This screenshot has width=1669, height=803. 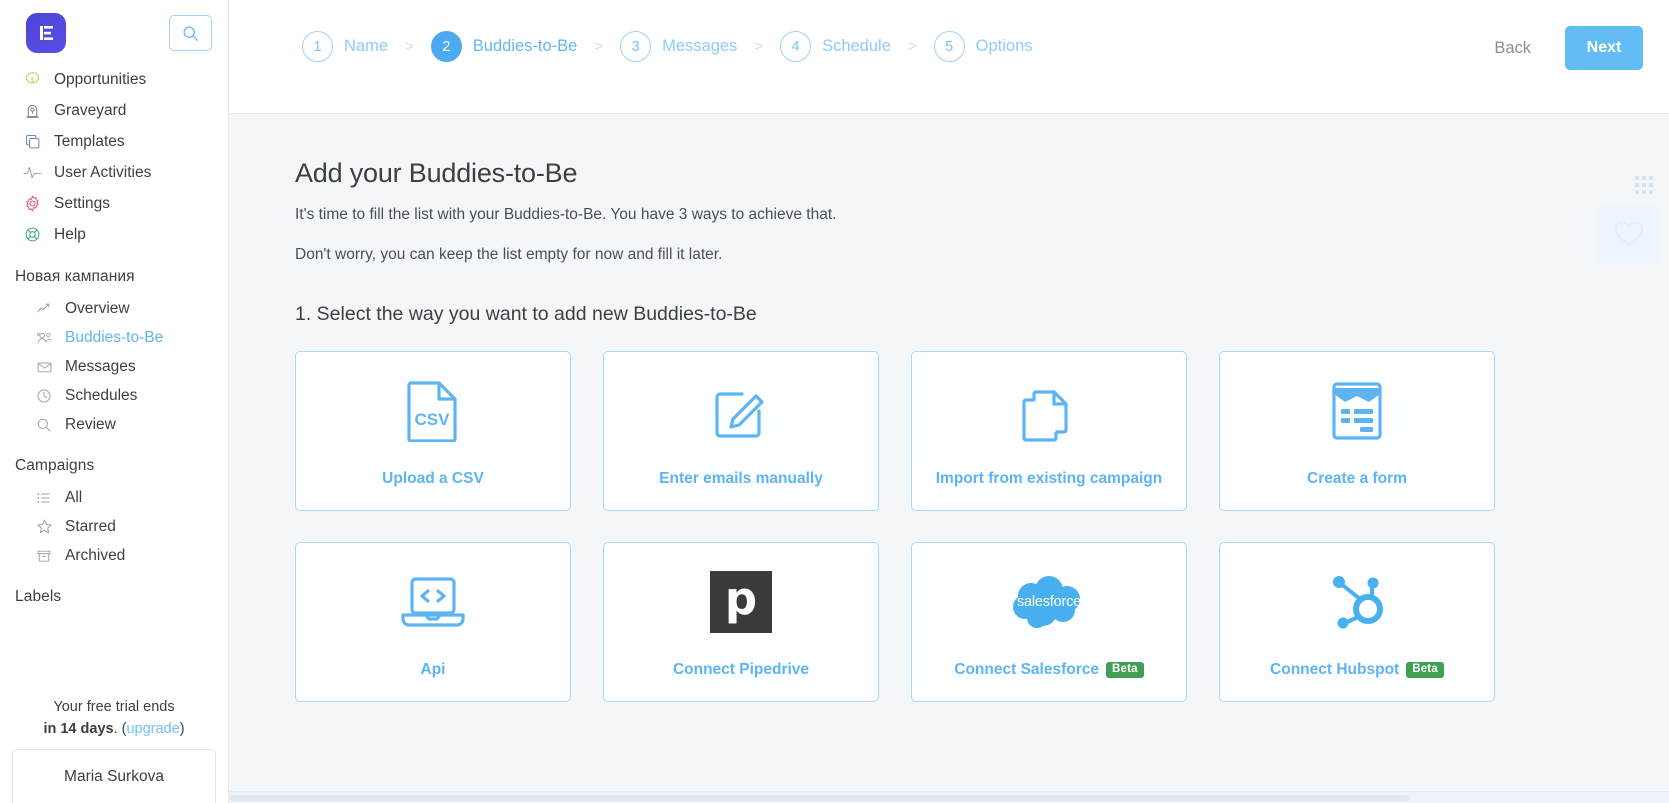 I want to click on tombstone-icon, so click(x=32, y=110).